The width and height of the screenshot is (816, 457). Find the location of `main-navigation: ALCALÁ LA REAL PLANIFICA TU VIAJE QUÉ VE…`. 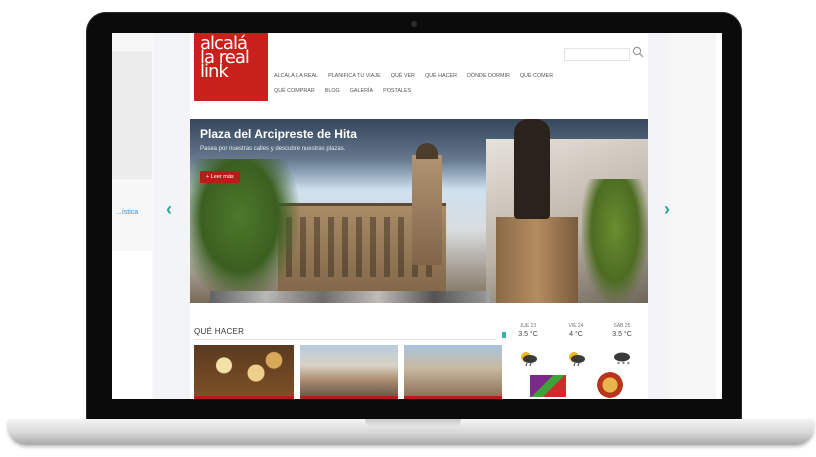

main-navigation: ALCALÁ LA REAL PLANIFICA TU VIAJE QUÉ VE… is located at coordinates (459, 88).